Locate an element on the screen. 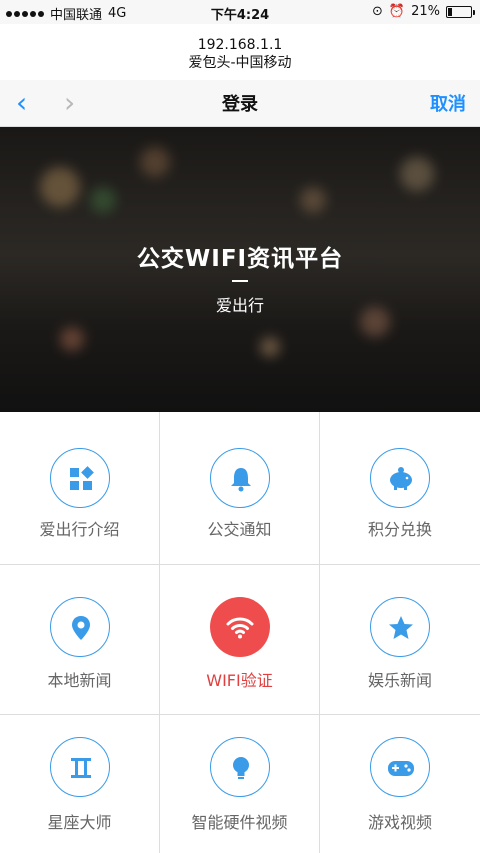 The height and width of the screenshot is (853, 480). grid-label: 娱乐新闻 is located at coordinates (399, 680).